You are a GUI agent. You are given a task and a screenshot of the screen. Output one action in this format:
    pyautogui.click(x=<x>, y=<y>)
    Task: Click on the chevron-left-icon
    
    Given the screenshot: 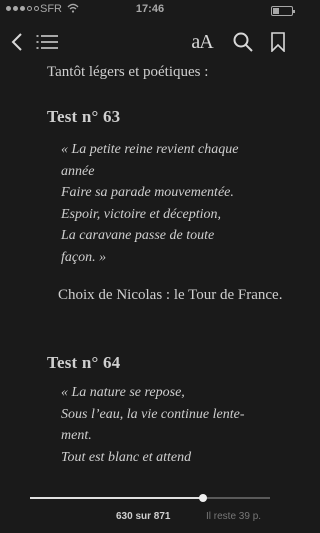 What is the action you would take?
    pyautogui.click(x=16, y=42)
    